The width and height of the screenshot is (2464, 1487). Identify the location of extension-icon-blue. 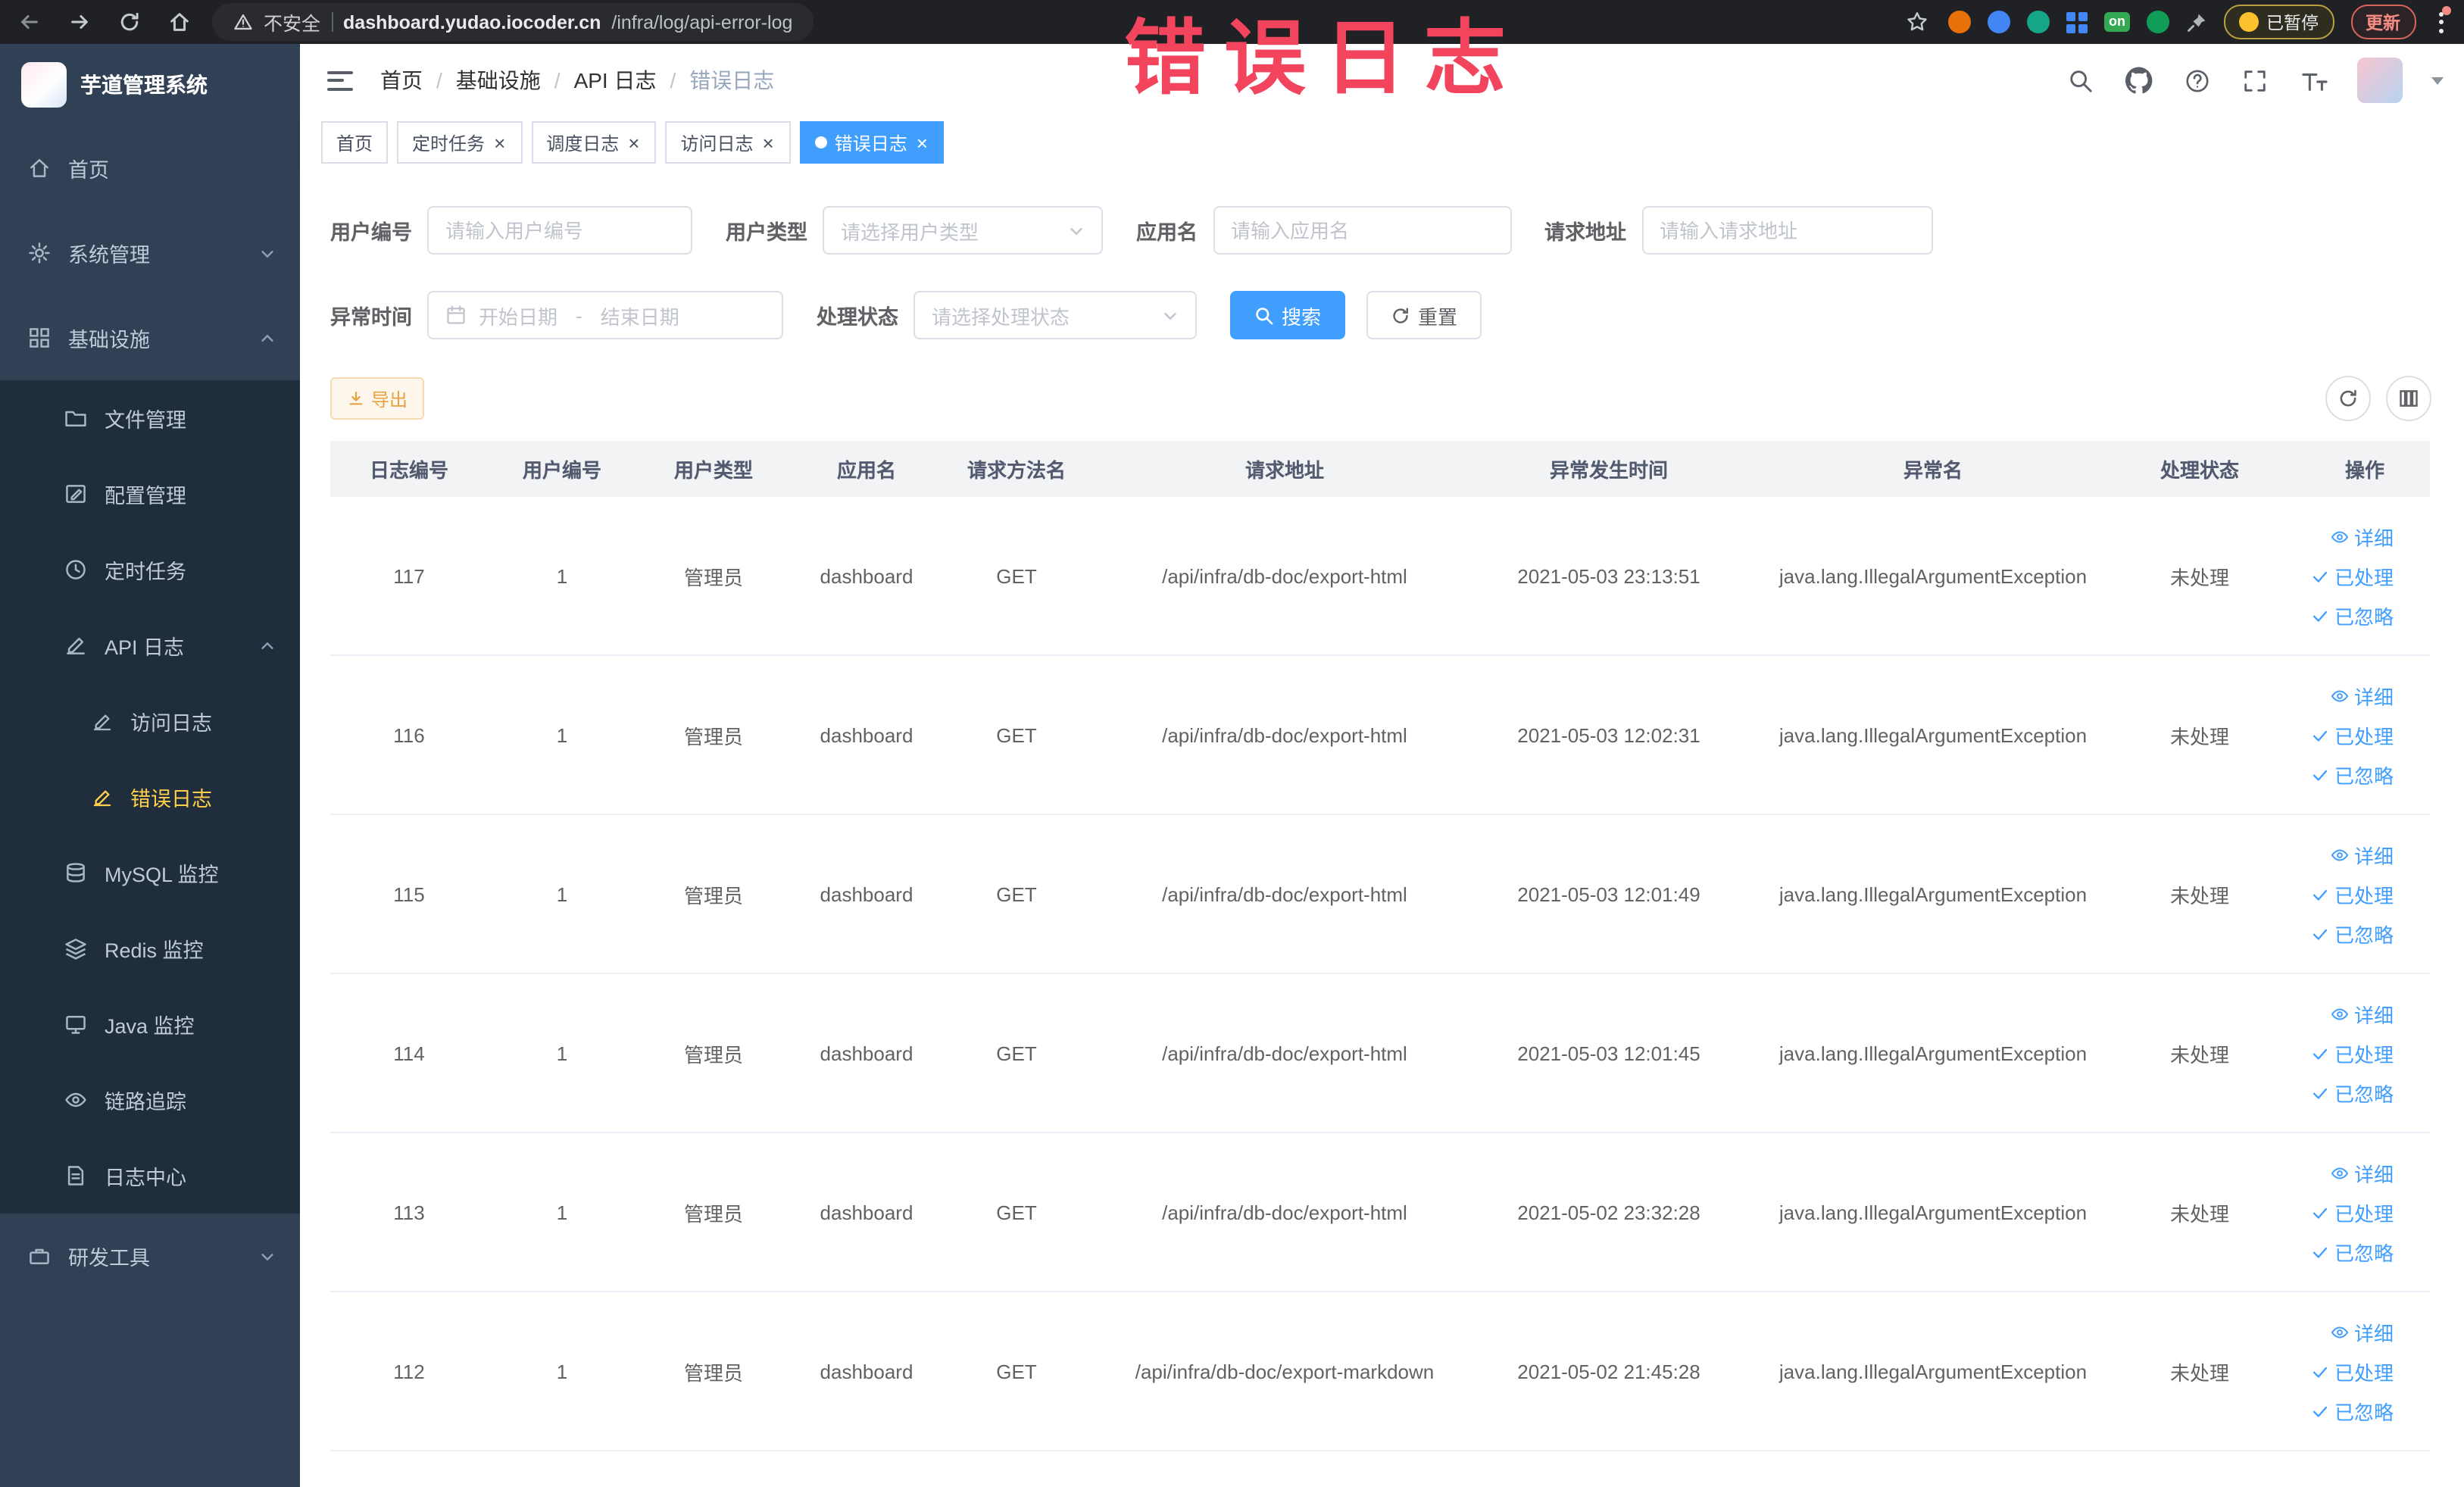
(1999, 22).